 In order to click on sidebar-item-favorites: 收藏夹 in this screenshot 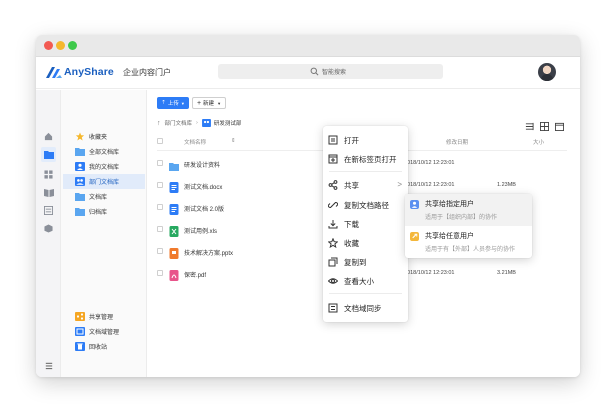, I will do `click(104, 136)`.